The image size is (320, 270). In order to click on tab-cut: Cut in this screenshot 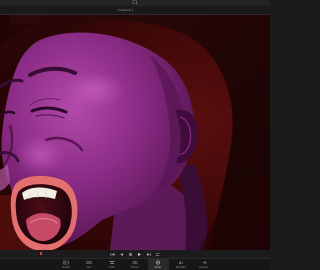, I will do `click(89, 264)`.